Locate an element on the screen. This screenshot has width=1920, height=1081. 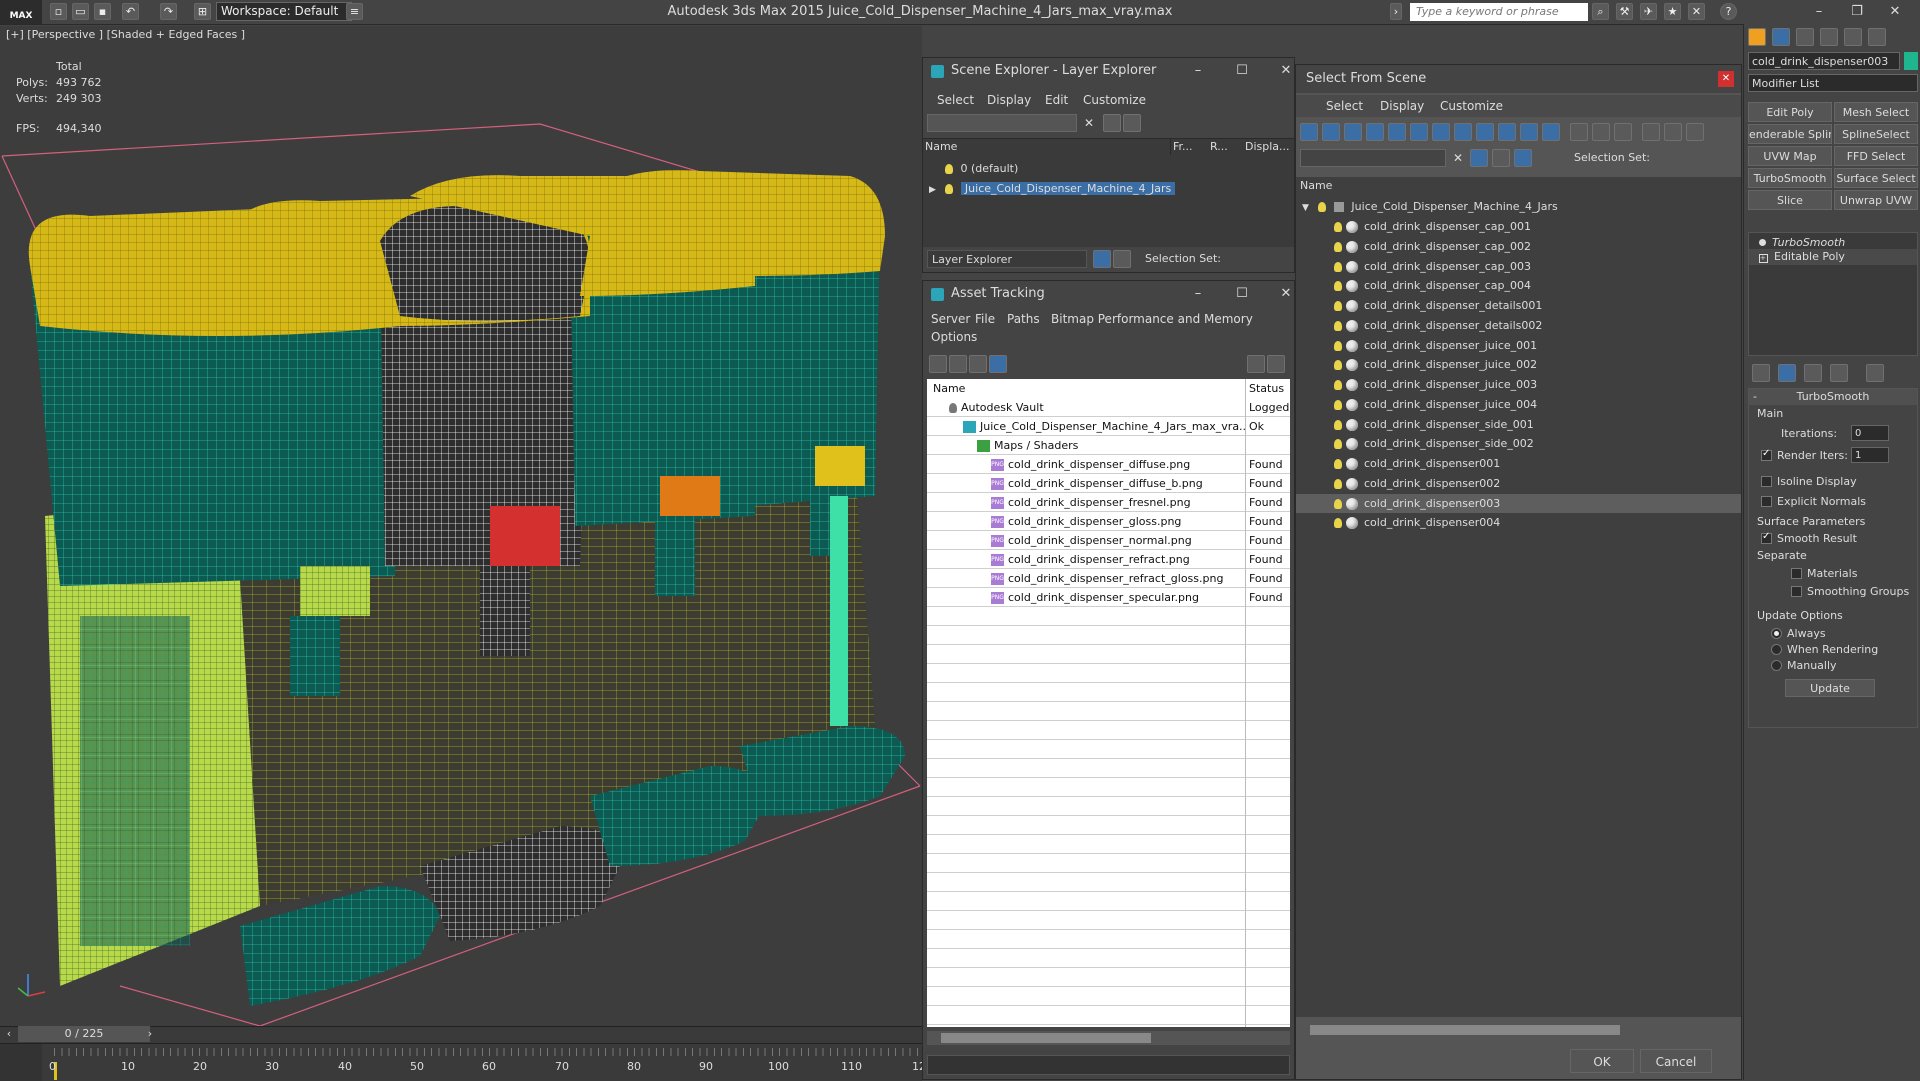
surface-select-button: Surface Select is located at coordinates (1876, 178).